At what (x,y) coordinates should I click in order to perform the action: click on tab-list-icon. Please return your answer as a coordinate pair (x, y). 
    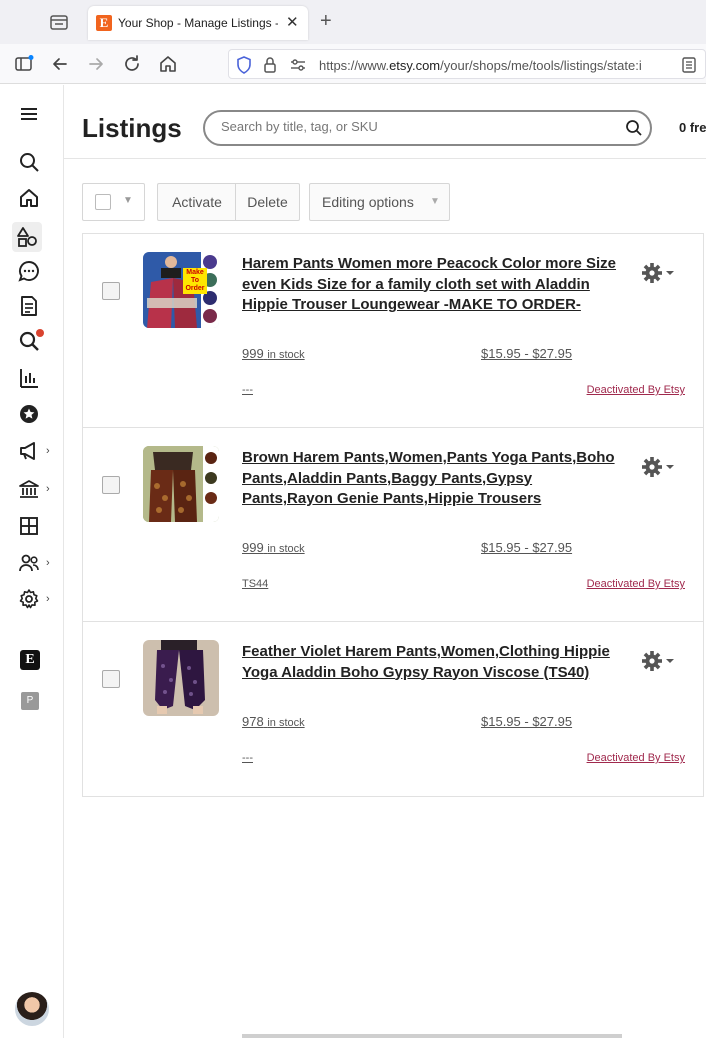
    Looking at the image, I should click on (59, 22).